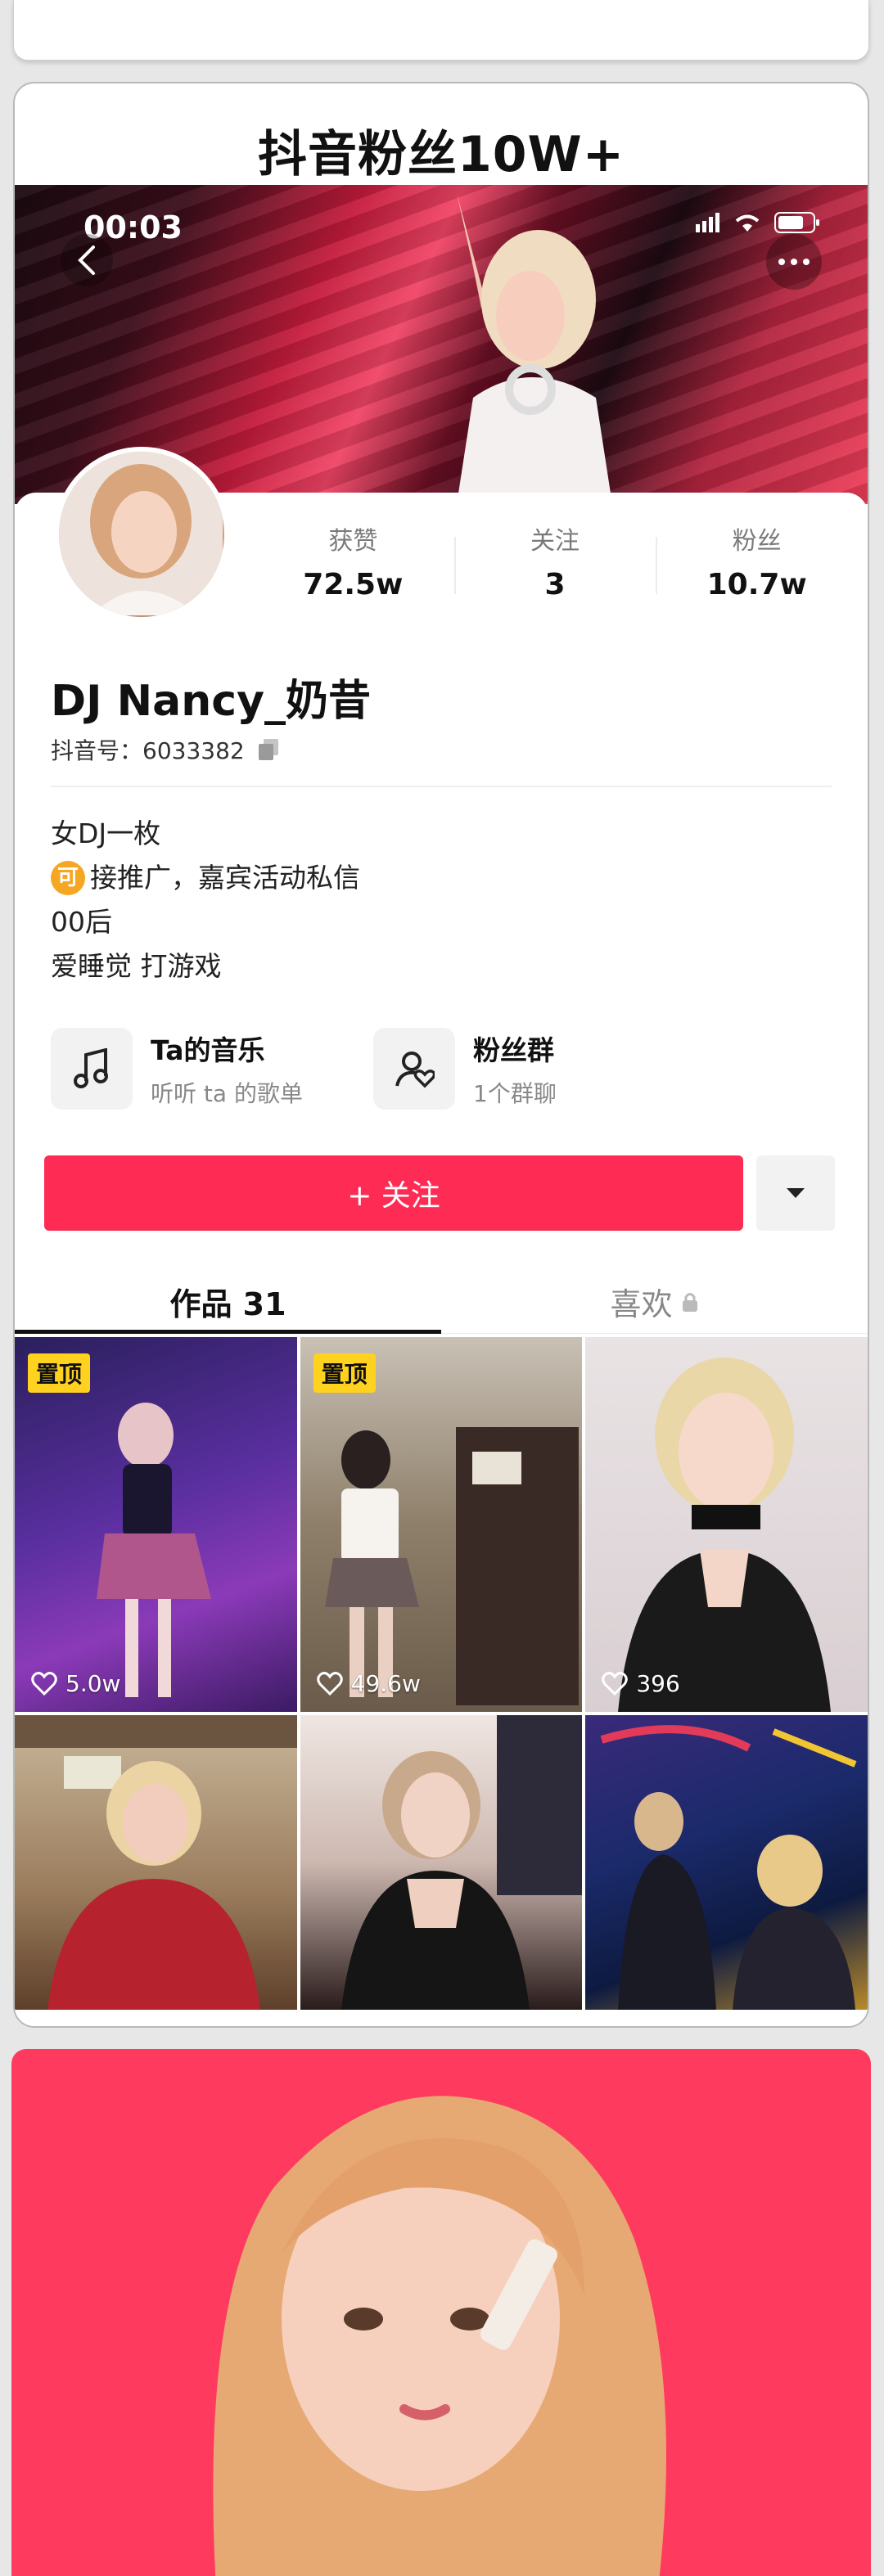 This screenshot has height=2576, width=884. What do you see at coordinates (211, 701) in the screenshot?
I see `profile-nickname: DJ Nancy_奶昔` at bounding box center [211, 701].